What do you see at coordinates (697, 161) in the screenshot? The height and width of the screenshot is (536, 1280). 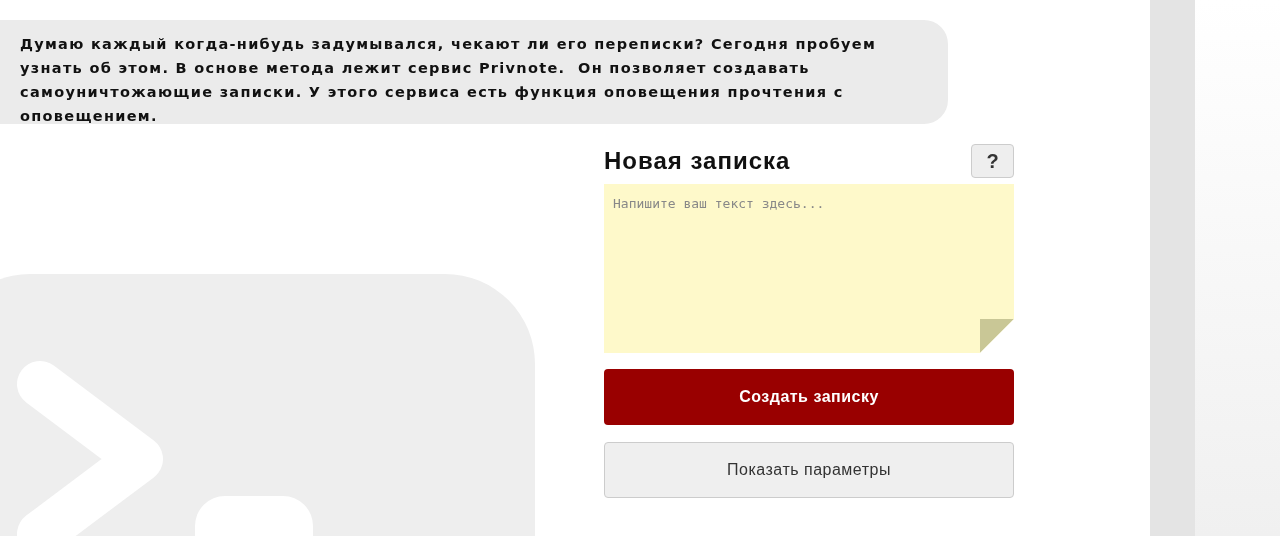 I see `form-title: Новая записка` at bounding box center [697, 161].